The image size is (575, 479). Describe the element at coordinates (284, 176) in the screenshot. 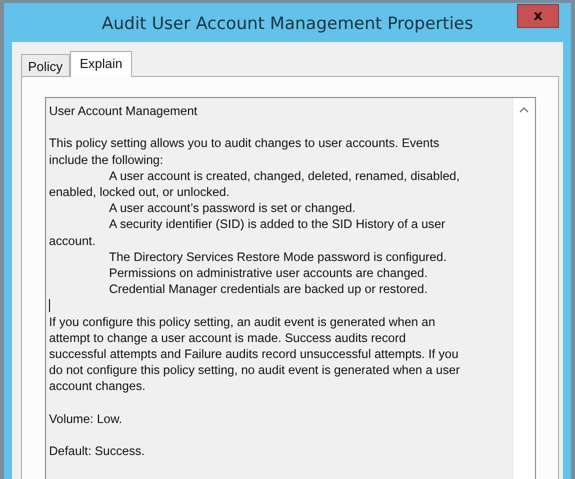

I see `explain-text-line: A user account is created, changed, deleted, renamed, disabled,` at that location.